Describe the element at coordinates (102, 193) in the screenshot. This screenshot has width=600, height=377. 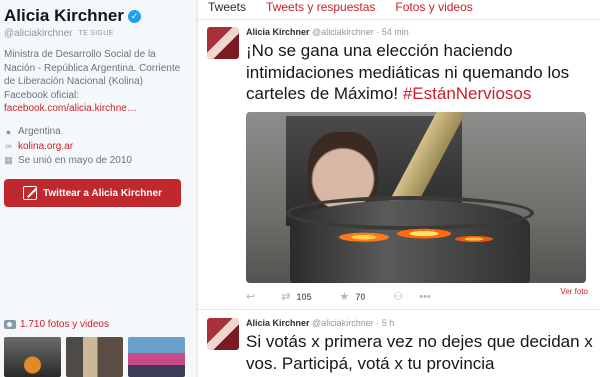
I see `tweet-to-button-label: Twittear a Alicia Kirchner` at that location.